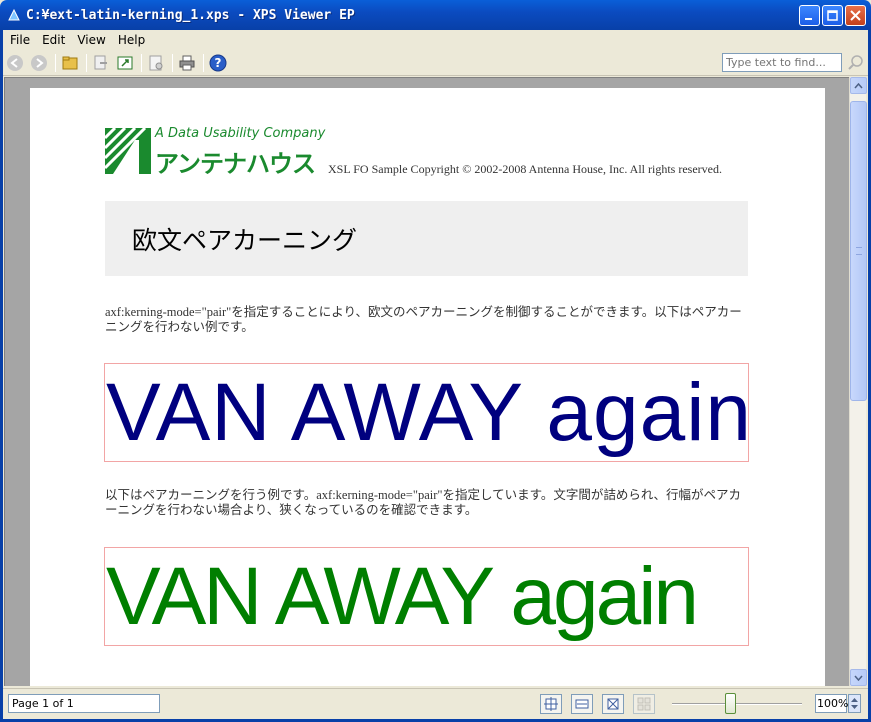  Describe the element at coordinates (737, 704) in the screenshot. I see `zoom-slider-track` at that location.